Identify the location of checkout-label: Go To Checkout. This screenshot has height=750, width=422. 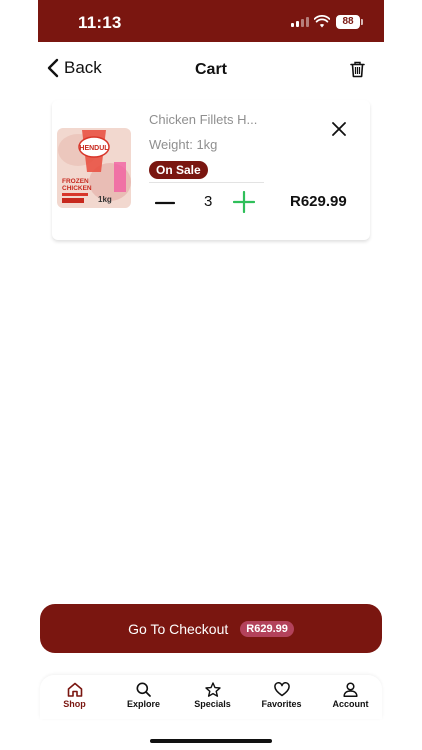
(178, 628).